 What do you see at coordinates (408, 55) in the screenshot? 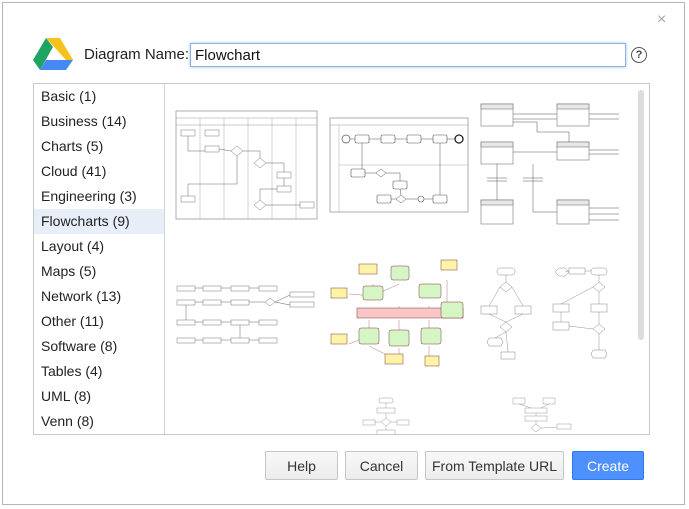
I see `diagram-name-input` at bounding box center [408, 55].